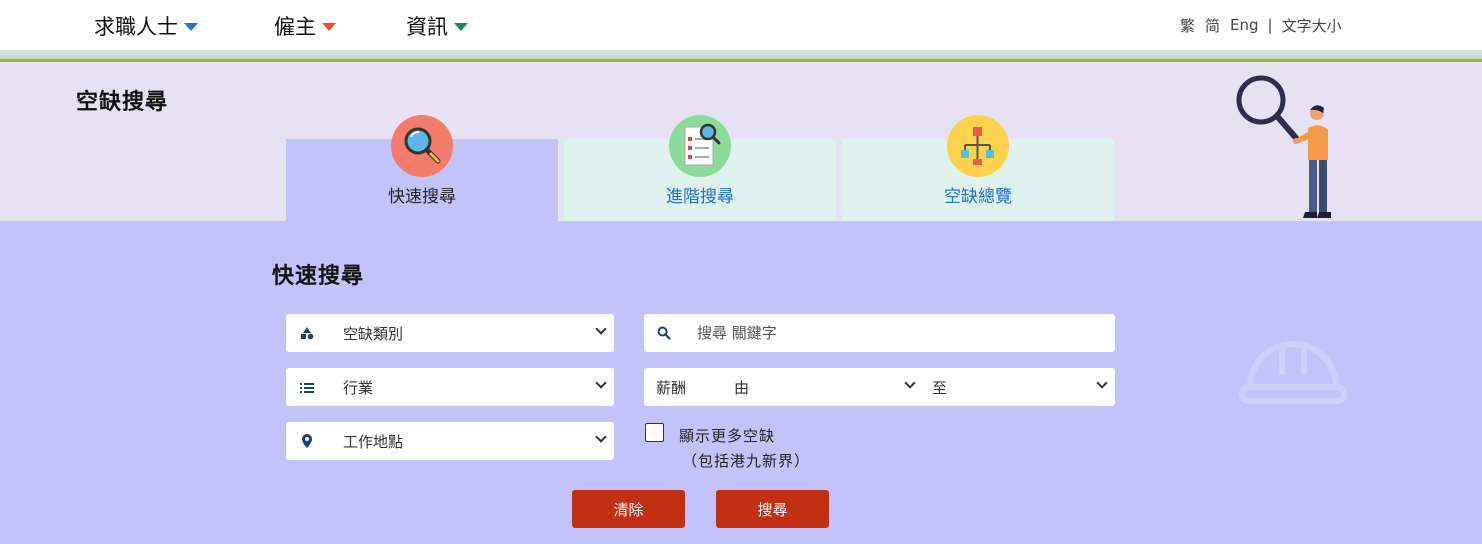 The height and width of the screenshot is (544, 1482). I want to click on page-title: 空缺搜尋, so click(122, 102).